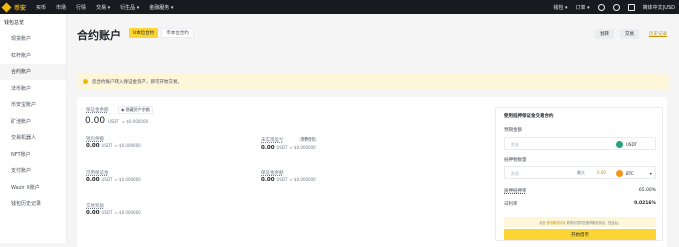 The height and width of the screenshot is (247, 679). I want to click on user-icon, so click(601, 7).